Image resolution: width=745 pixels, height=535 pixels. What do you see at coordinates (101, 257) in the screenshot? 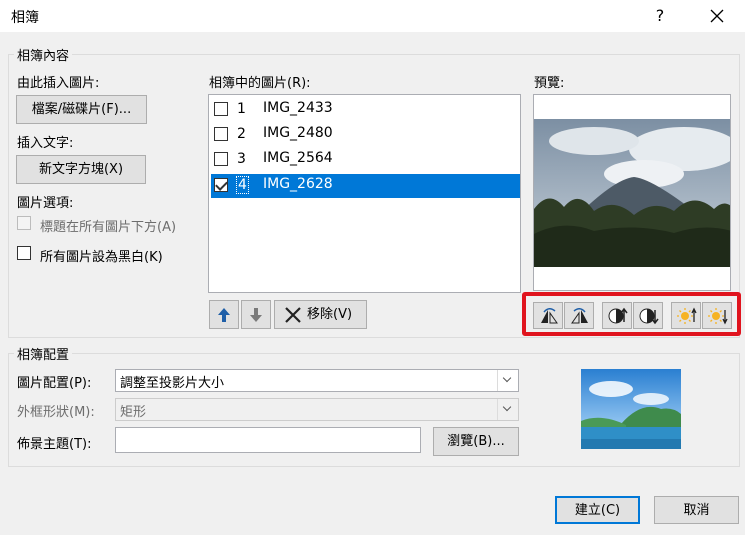
I see `black-white-label: 所有圖片設為黑白(K)` at bounding box center [101, 257].